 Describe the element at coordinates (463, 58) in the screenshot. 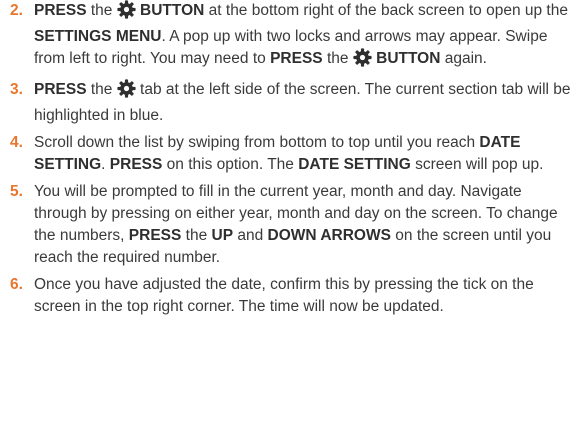

I see `body-text: again.` at that location.